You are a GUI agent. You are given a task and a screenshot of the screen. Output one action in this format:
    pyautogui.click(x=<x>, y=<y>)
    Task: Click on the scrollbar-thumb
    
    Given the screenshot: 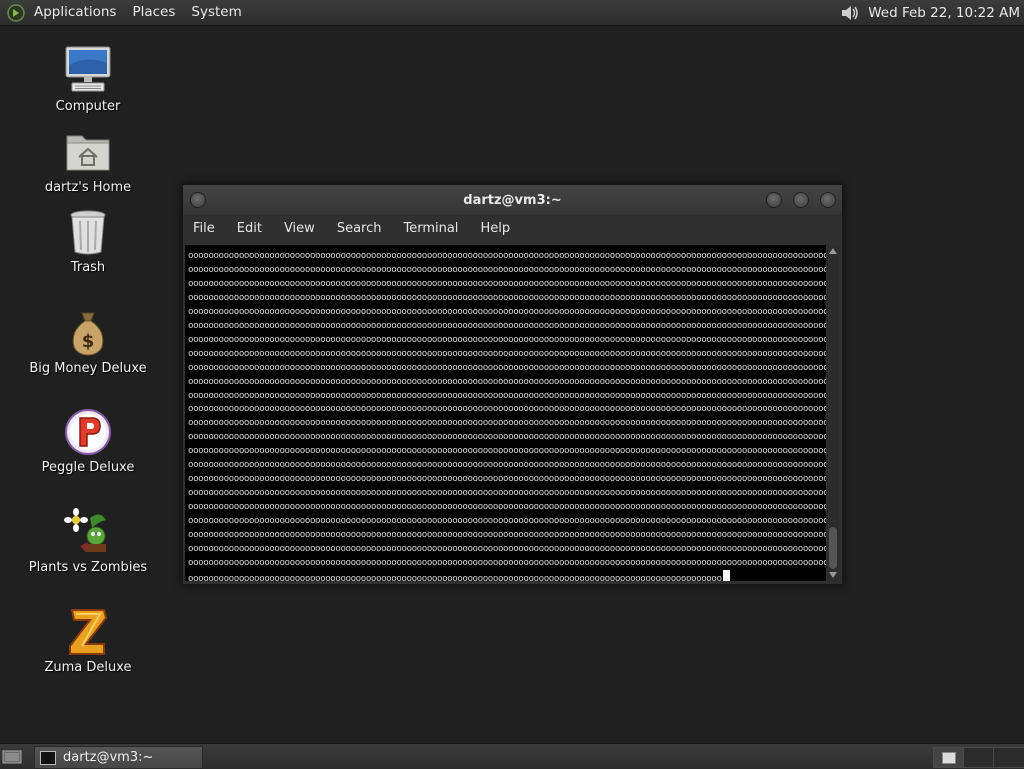 What is the action you would take?
    pyautogui.click(x=833, y=548)
    